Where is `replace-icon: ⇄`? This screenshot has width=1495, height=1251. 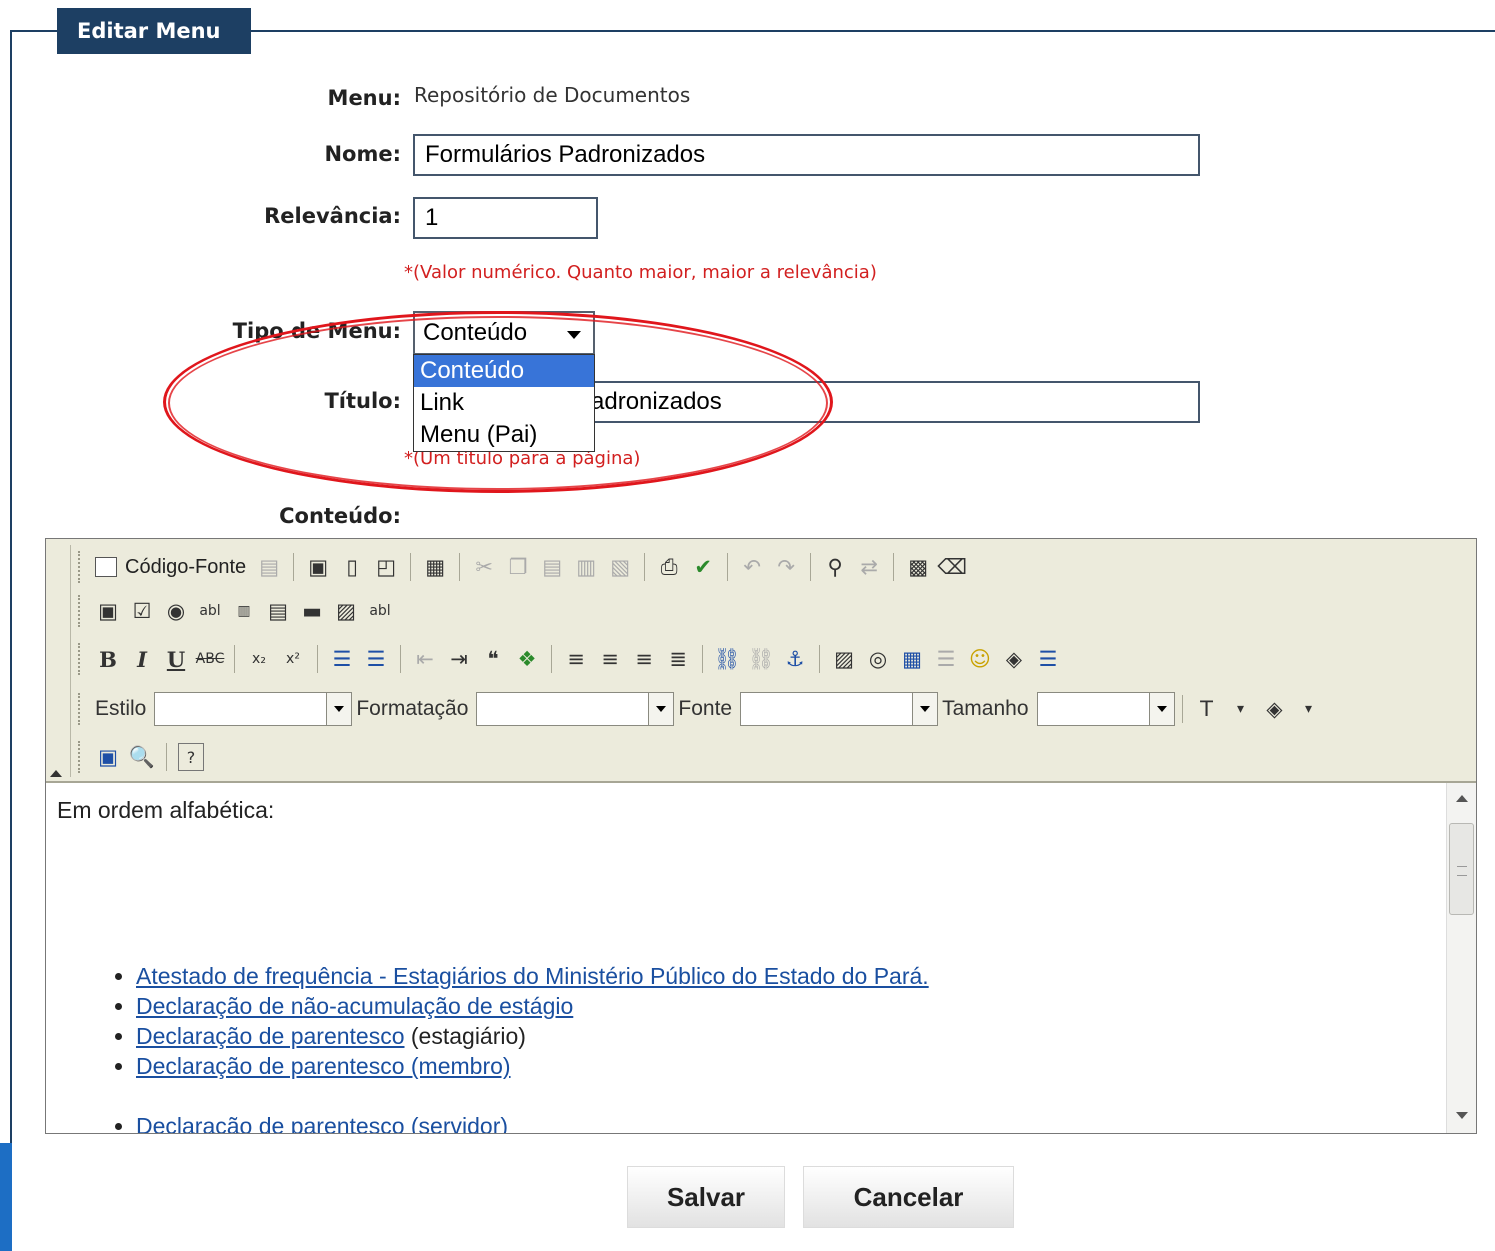 replace-icon: ⇄ is located at coordinates (869, 567).